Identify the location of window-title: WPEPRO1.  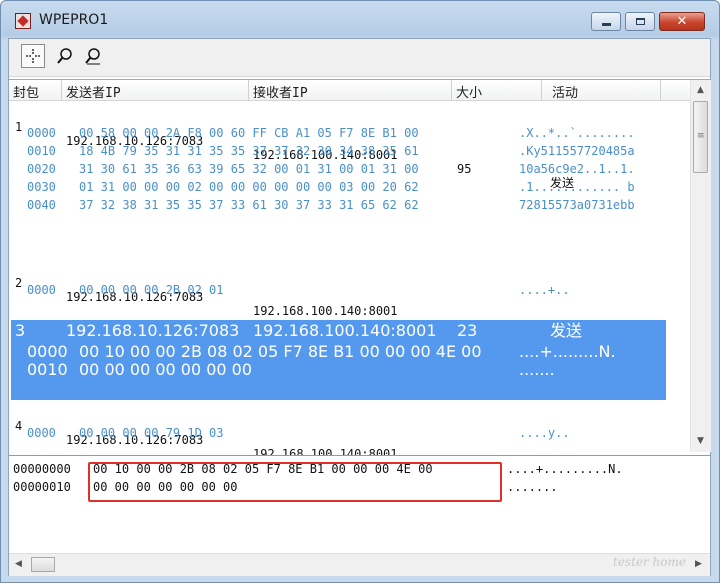
(74, 20).